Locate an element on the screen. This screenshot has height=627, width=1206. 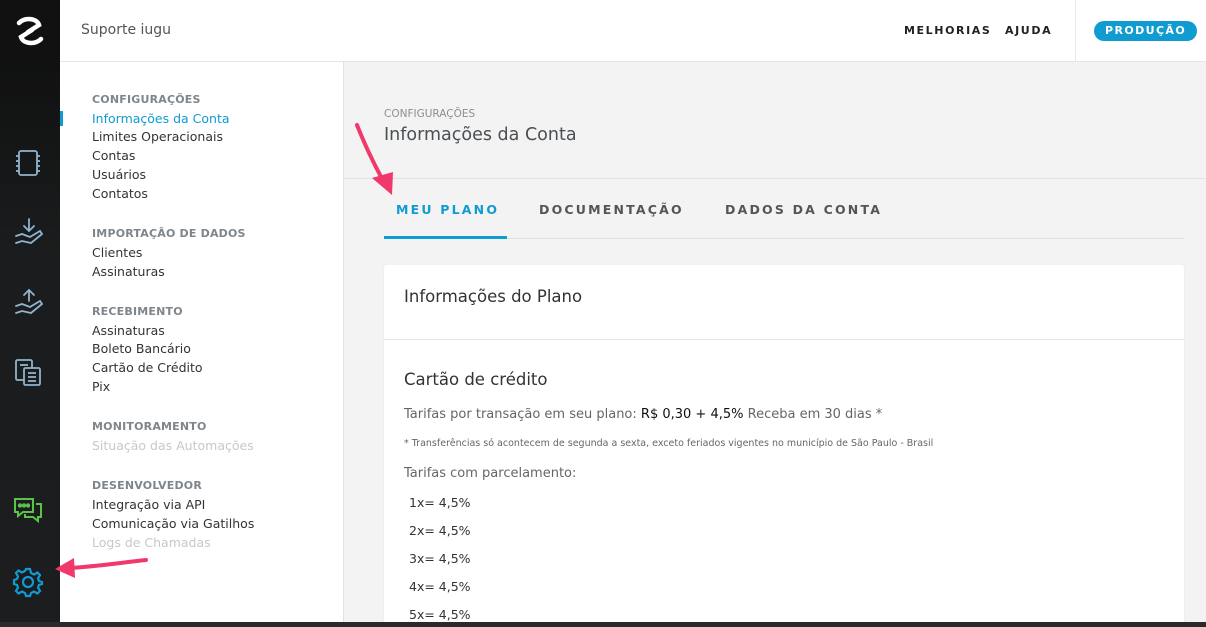
breadcrumb: CONFIGURAÇÕES is located at coordinates (430, 114).